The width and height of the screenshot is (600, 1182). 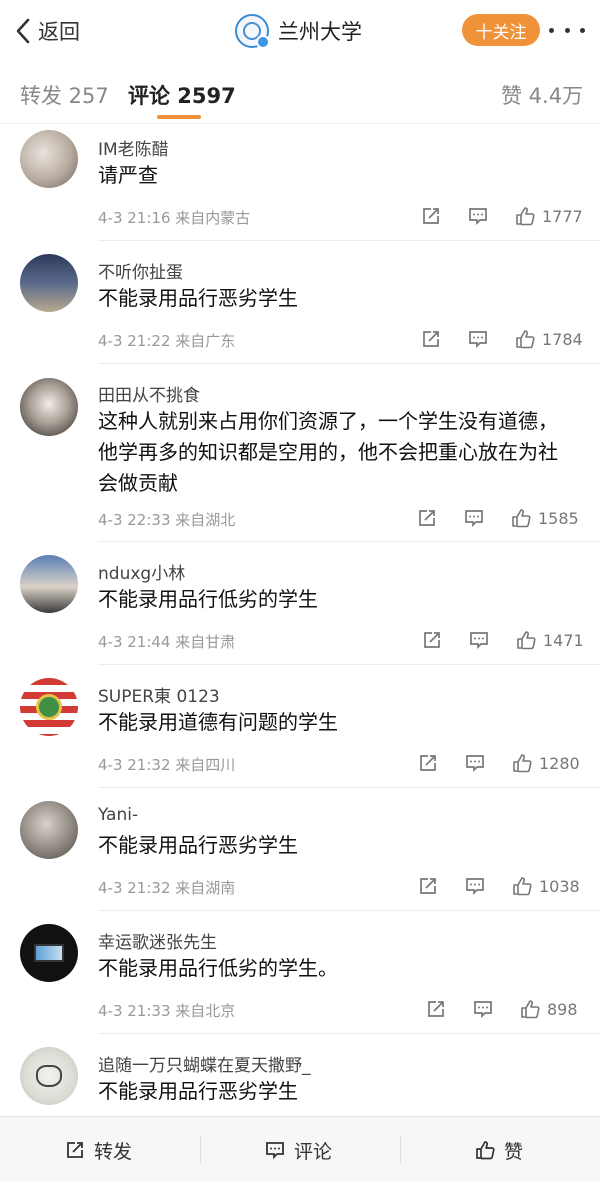 What do you see at coordinates (134, 218) in the screenshot?
I see `comment-time: 4-3 21:16` at bounding box center [134, 218].